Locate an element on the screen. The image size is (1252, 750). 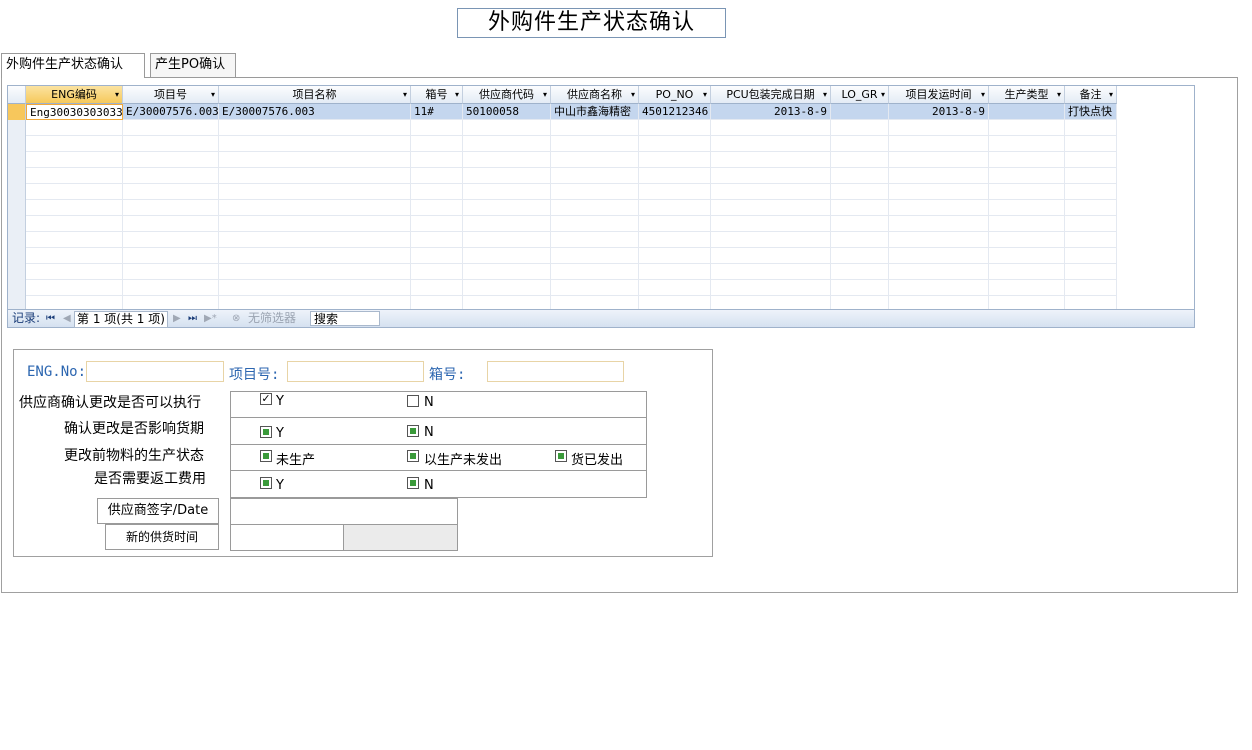
cell-remark: 打快点快 is located at coordinates (1091, 112).